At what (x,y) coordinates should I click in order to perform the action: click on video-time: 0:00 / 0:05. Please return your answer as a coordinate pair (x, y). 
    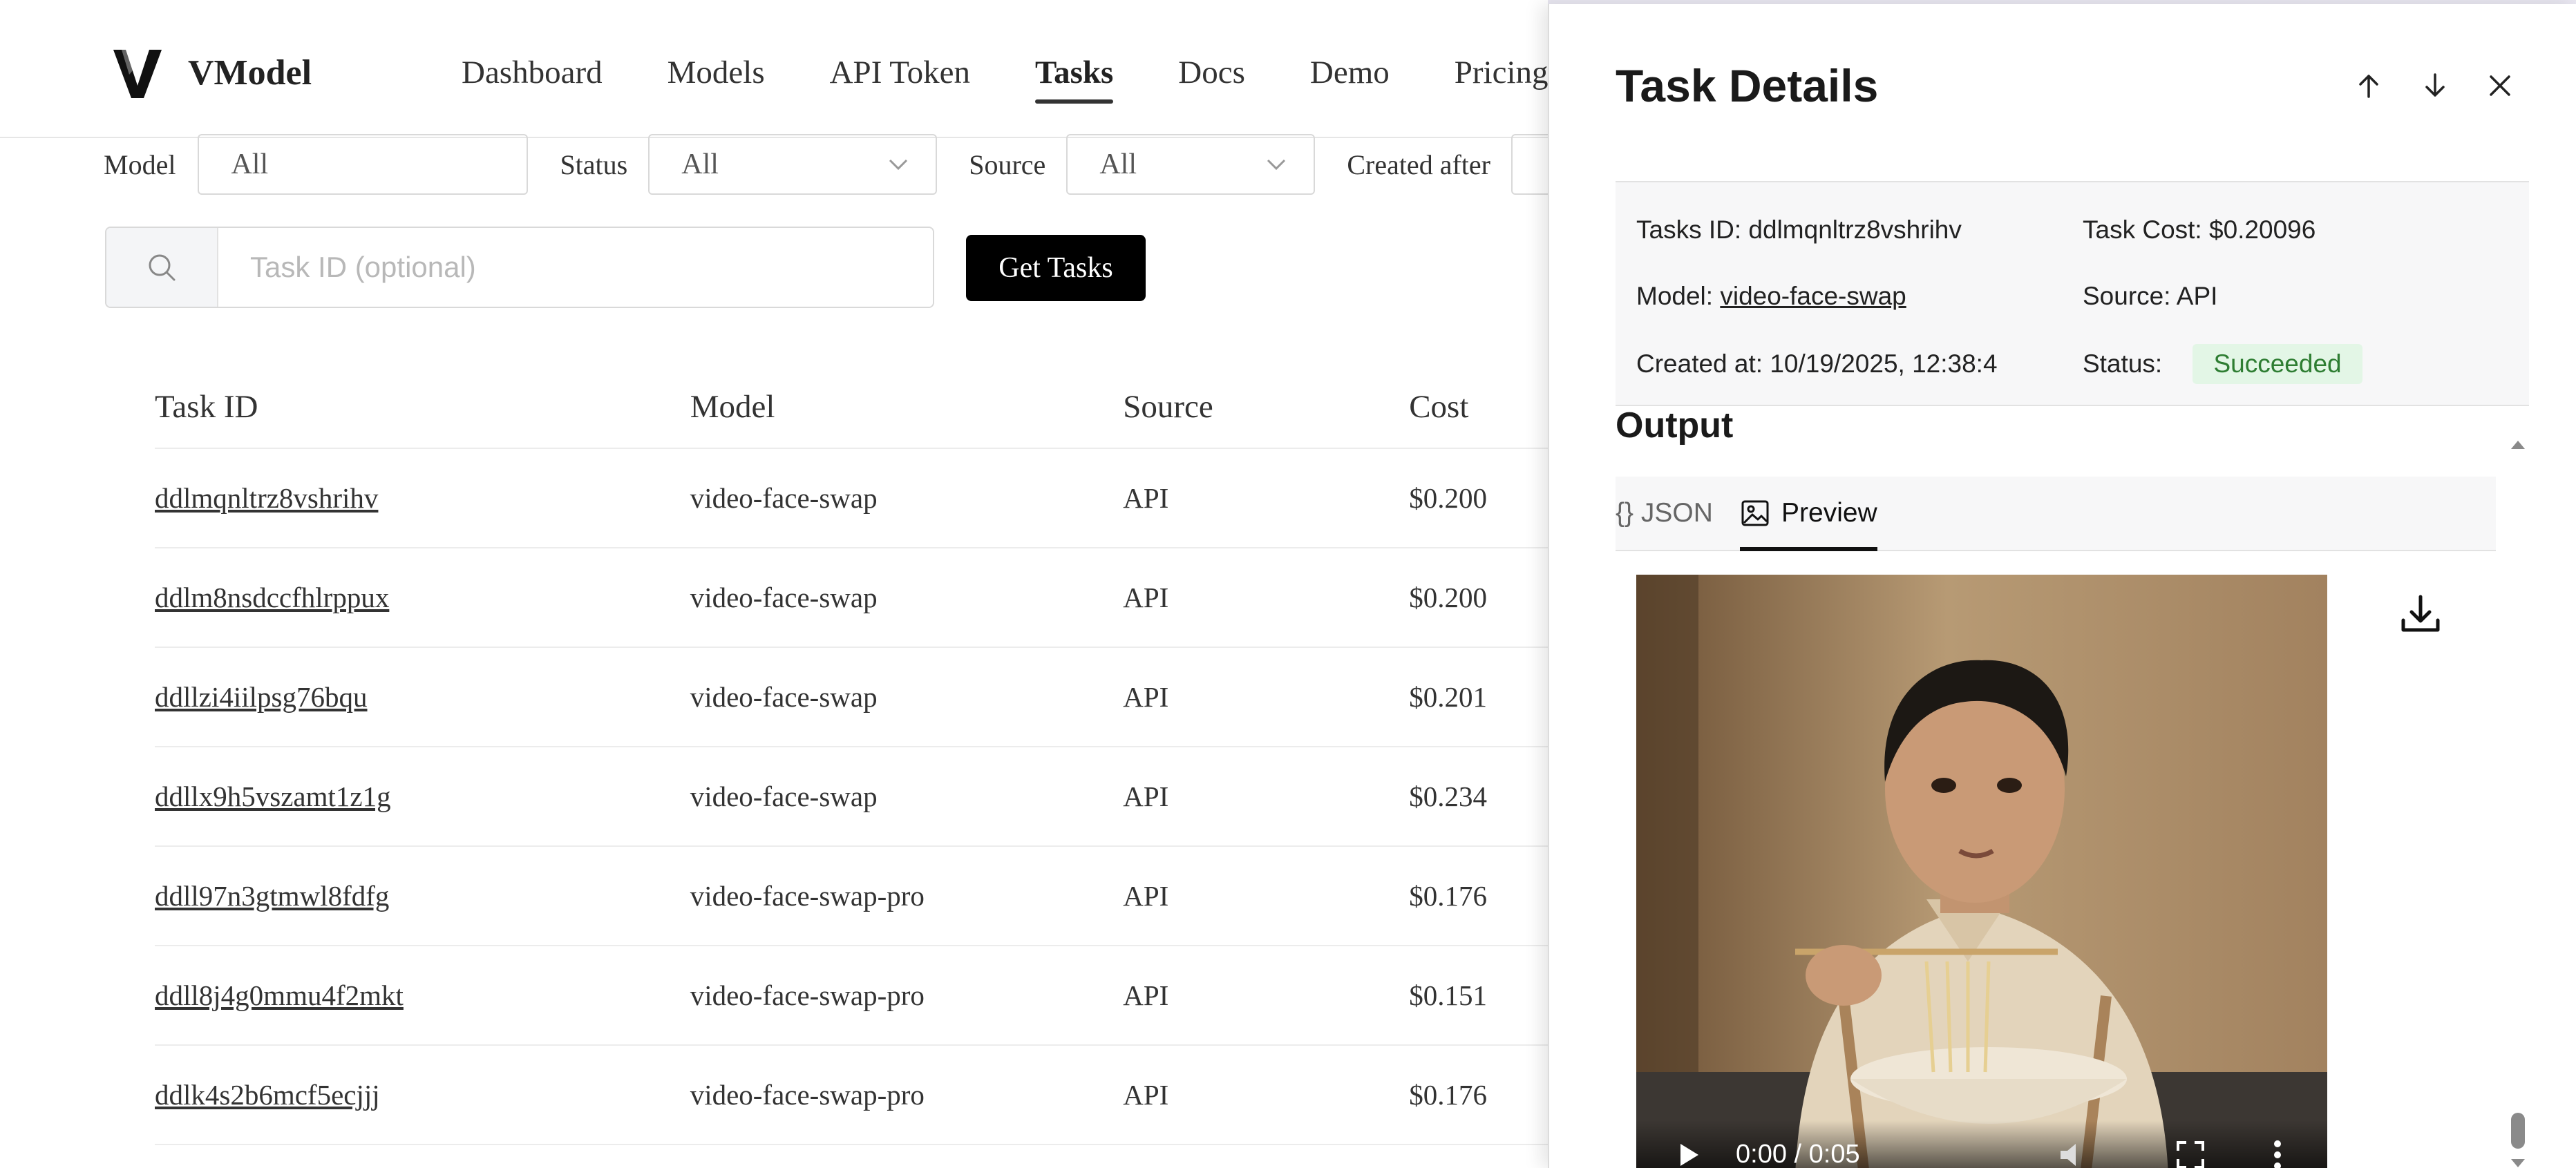
    Looking at the image, I should click on (1798, 1154).